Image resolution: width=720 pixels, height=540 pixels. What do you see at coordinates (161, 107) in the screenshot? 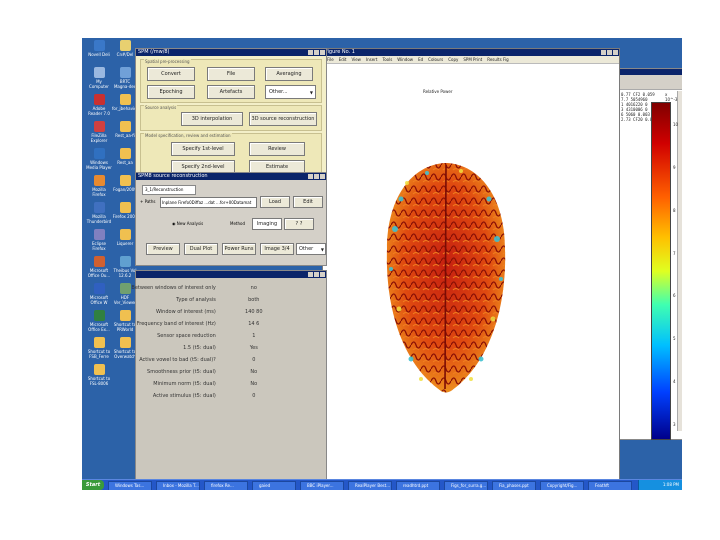
I see `source-caption: Source analysis` at bounding box center [161, 107].